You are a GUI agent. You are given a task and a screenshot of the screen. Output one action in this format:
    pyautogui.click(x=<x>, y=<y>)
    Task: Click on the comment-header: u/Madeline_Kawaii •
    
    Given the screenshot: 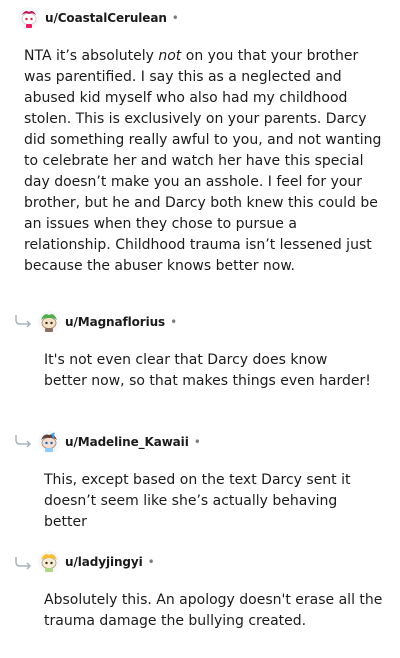 What is the action you would take?
    pyautogui.click(x=119, y=442)
    